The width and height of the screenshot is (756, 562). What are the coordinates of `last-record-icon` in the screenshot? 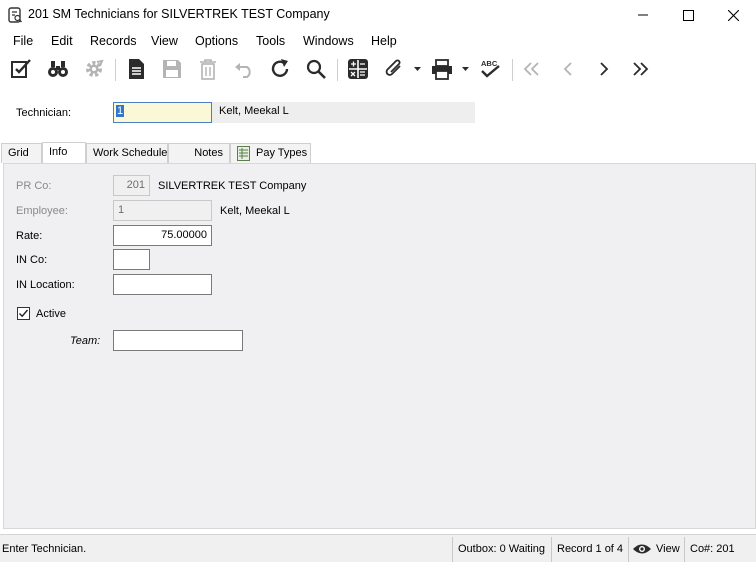 It's located at (640, 69).